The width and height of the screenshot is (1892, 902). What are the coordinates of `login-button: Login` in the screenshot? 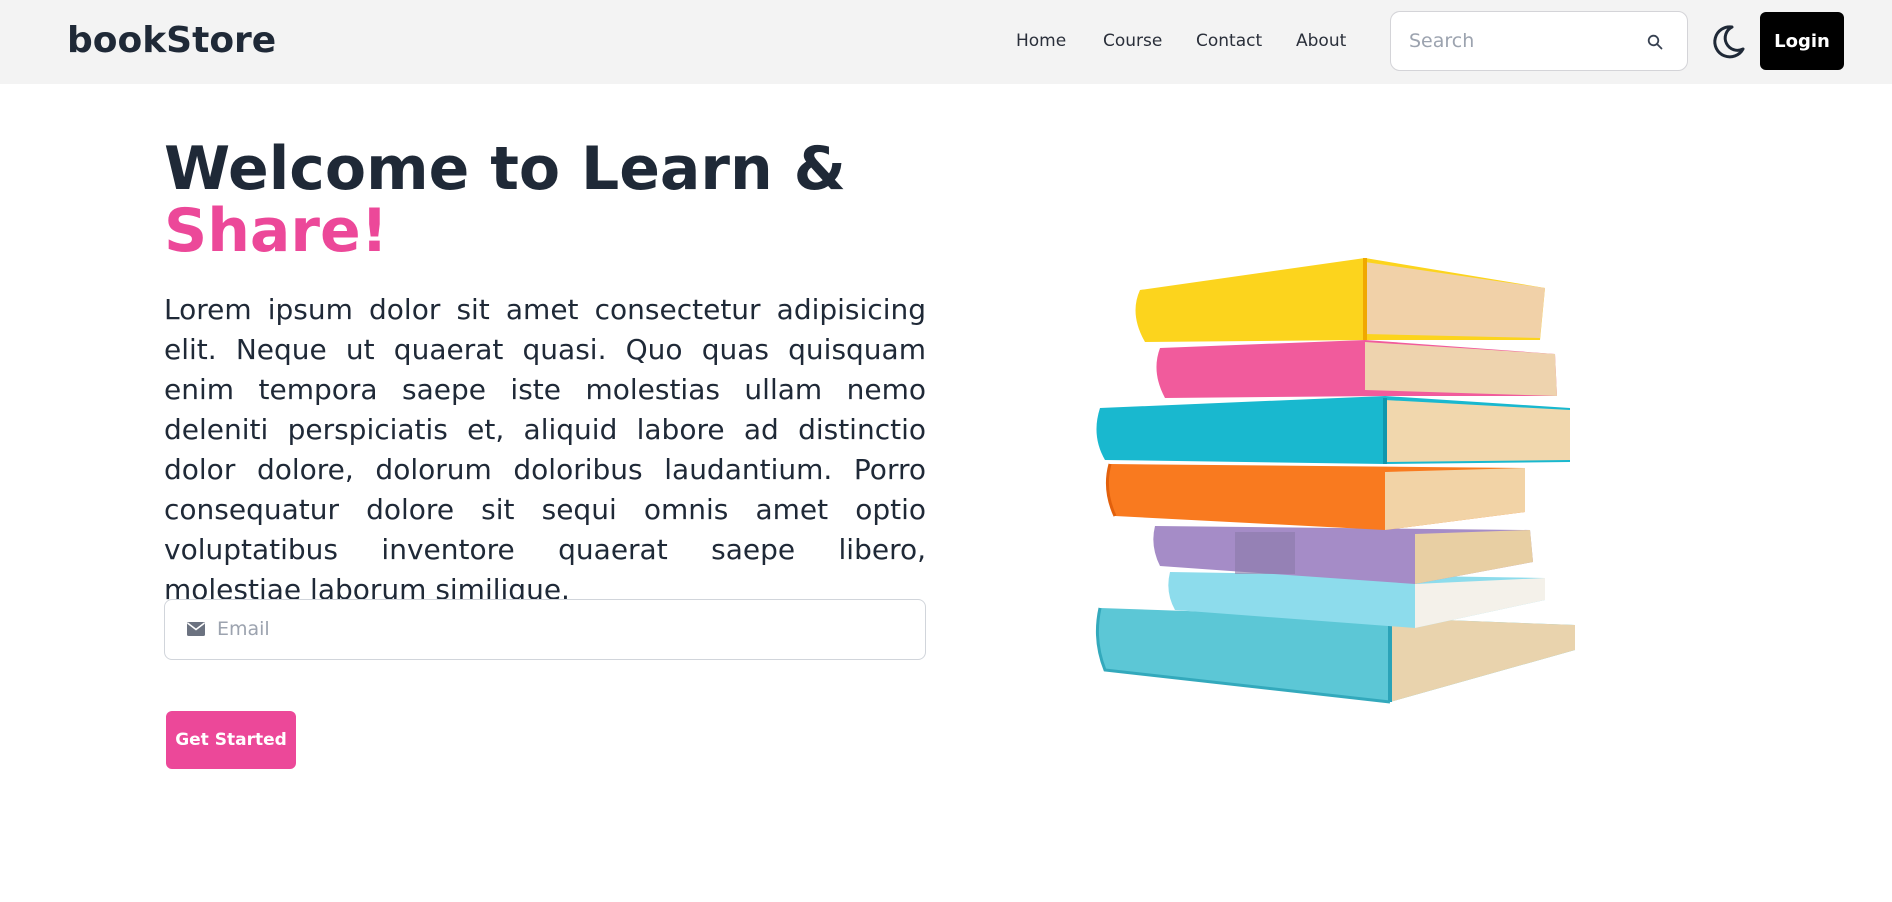 It's located at (1802, 41).